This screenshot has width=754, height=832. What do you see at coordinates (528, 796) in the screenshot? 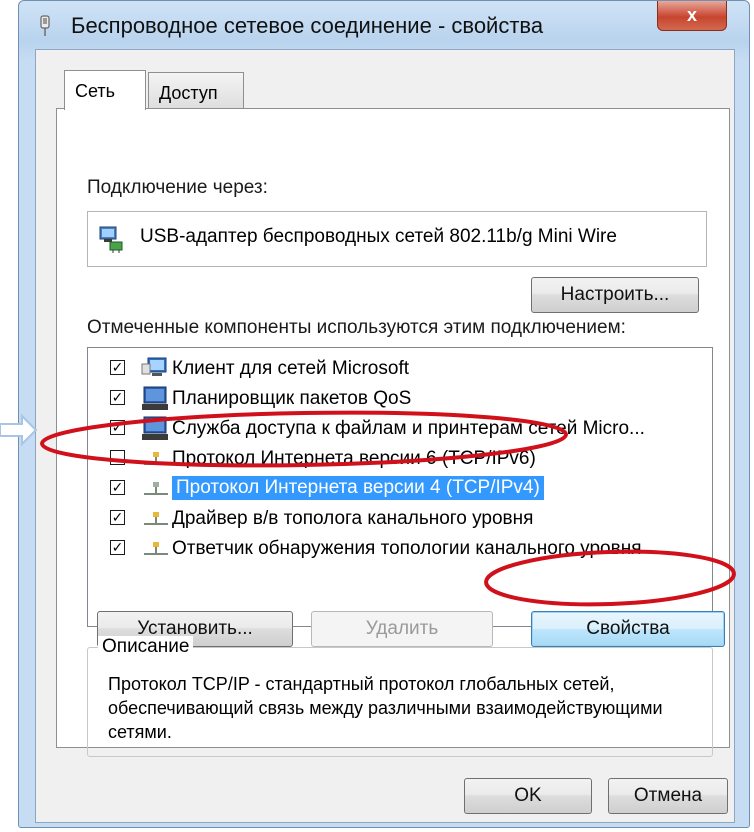
I see `ok-button: OK` at bounding box center [528, 796].